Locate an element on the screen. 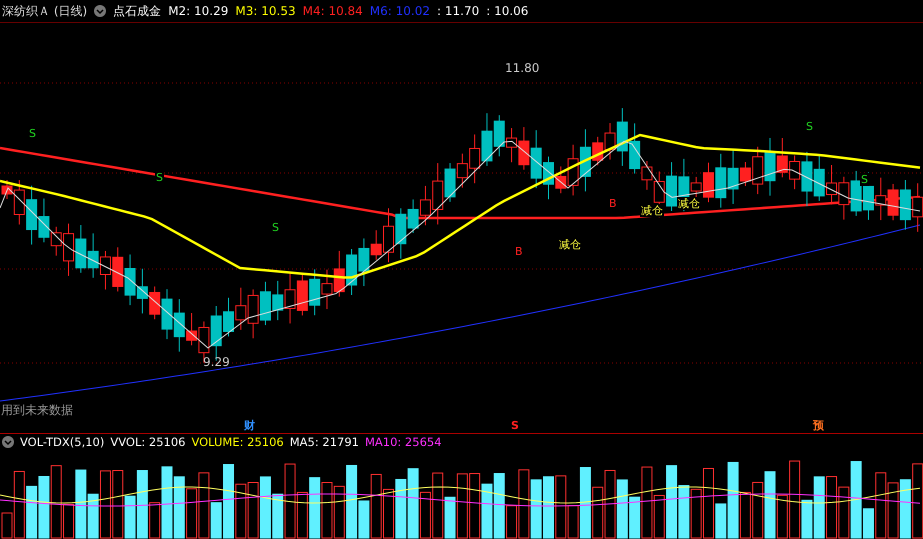  indicator-name: 点石成金 is located at coordinates (137, 11).